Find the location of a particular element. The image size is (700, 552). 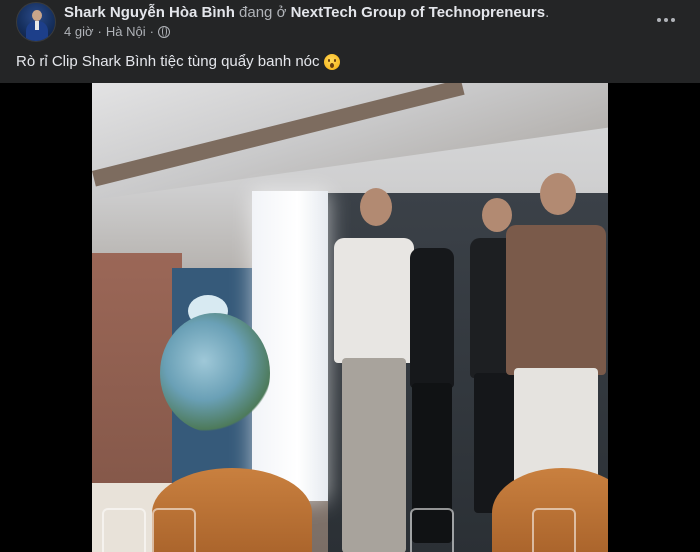

post-meta: 4 giờ · Hà Nội · is located at coordinates (117, 32).